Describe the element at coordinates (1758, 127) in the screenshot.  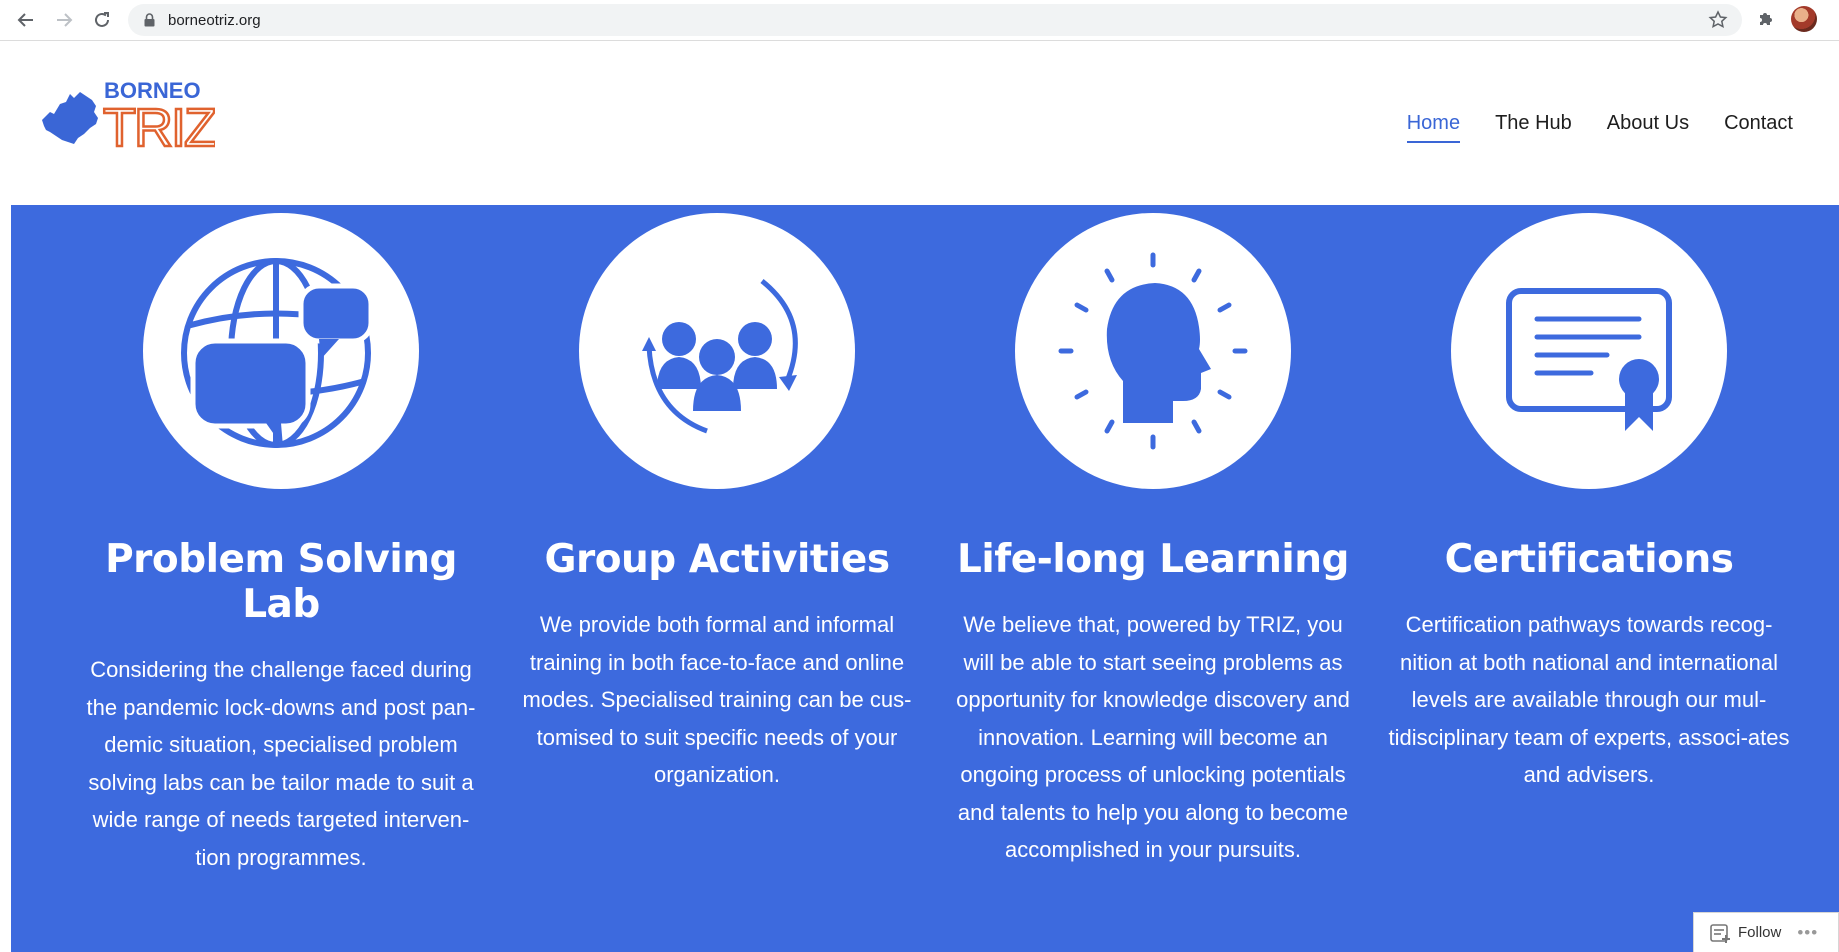
I see `nav-contact: Contact` at that location.